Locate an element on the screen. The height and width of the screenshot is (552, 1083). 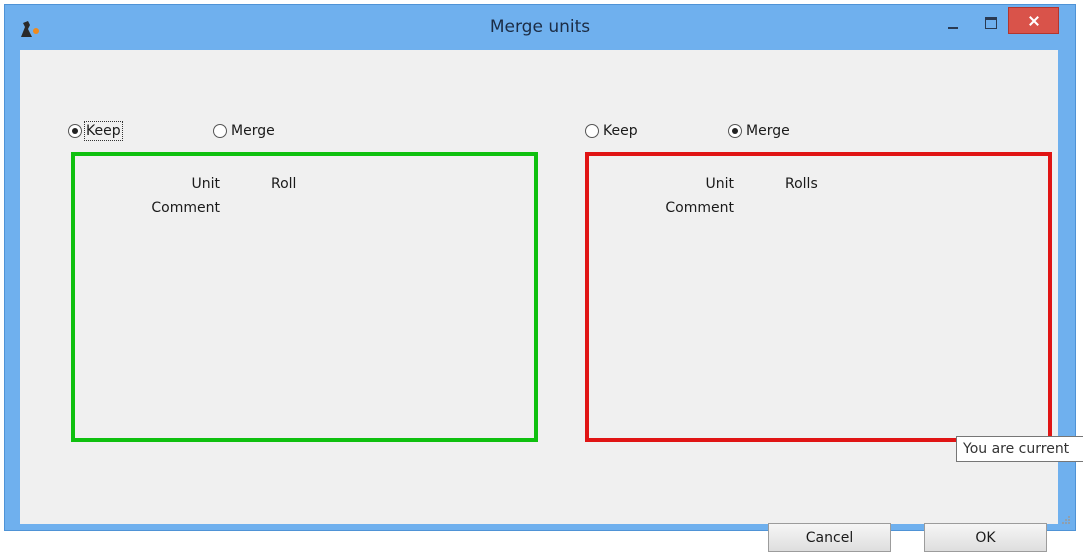
cancel-button: Cancel is located at coordinates (829, 537).